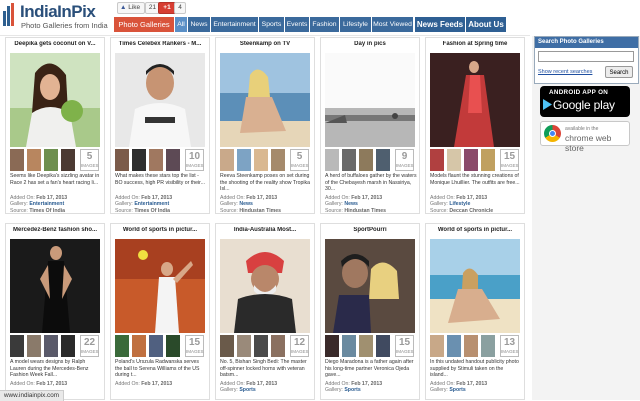  Describe the element at coordinates (355, 24) in the screenshot. I see `nav-lifestyle: Lifestyle` at that location.